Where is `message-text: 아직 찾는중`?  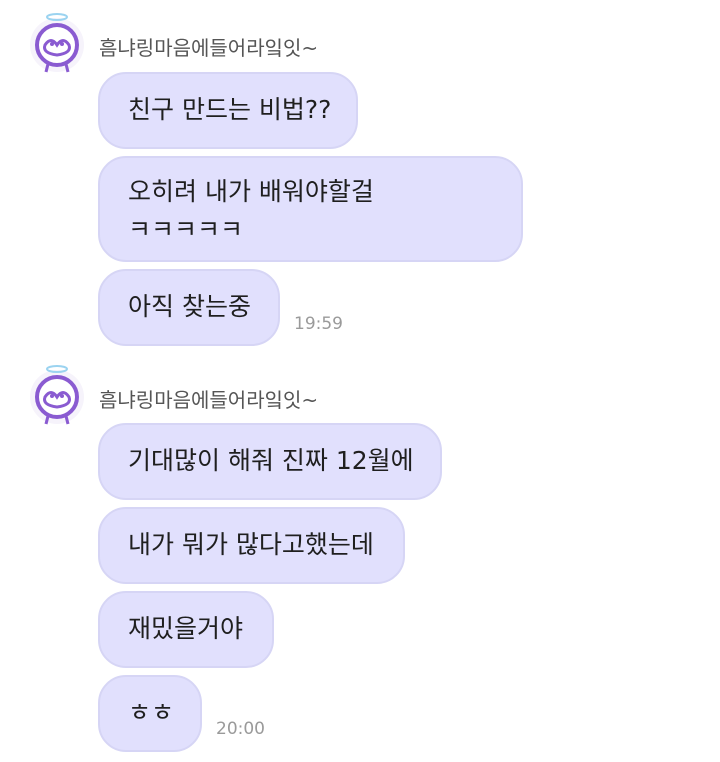
message-text: 아직 찾는중 is located at coordinates (189, 306).